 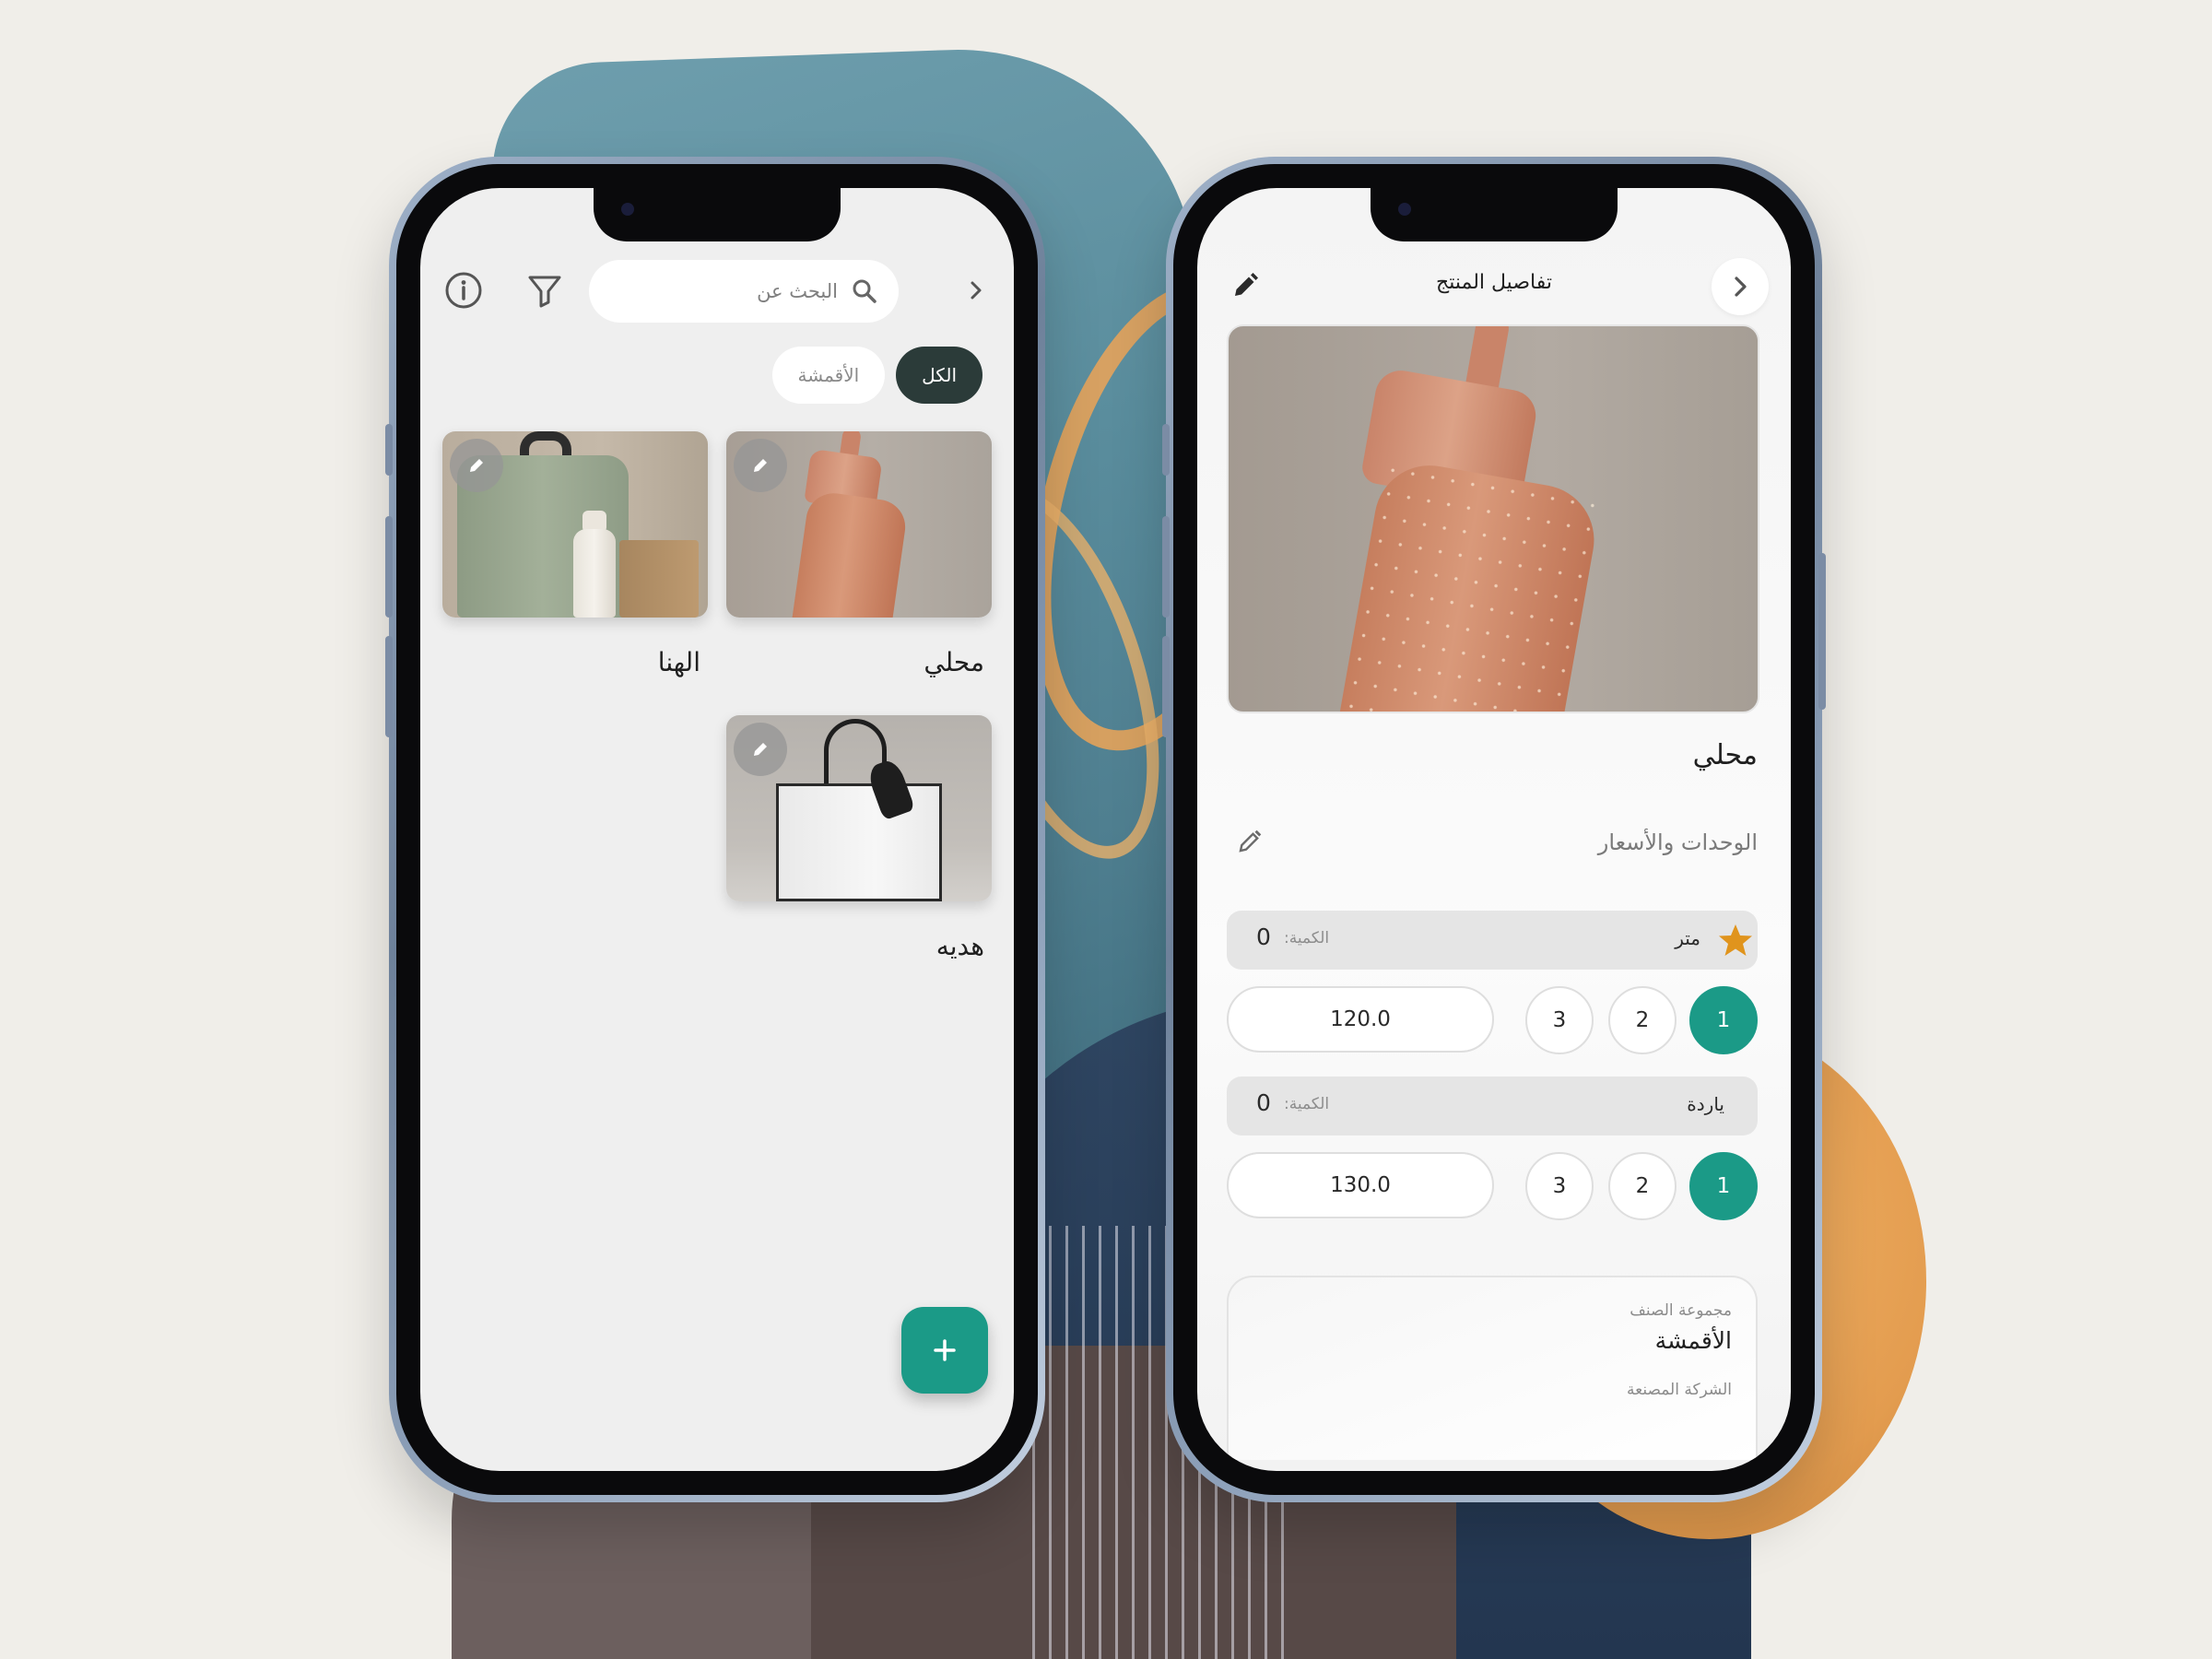 I want to click on chip-fabrics: الأقمشة, so click(x=828, y=375).